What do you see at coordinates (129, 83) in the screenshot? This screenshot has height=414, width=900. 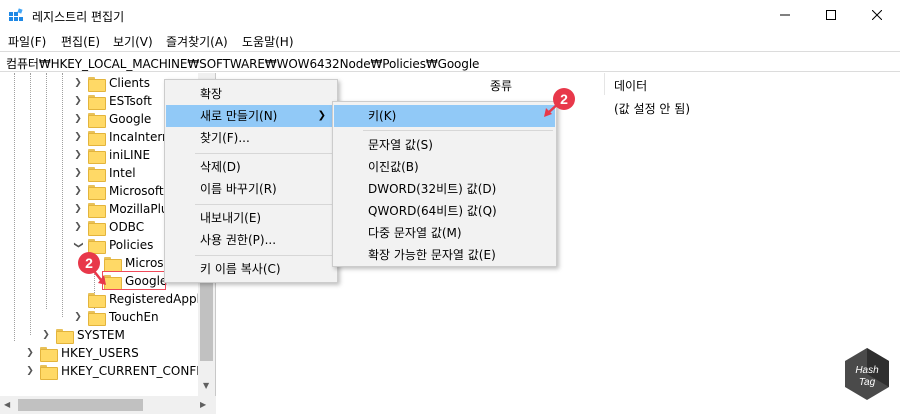 I see `tree-node-label: Clients` at bounding box center [129, 83].